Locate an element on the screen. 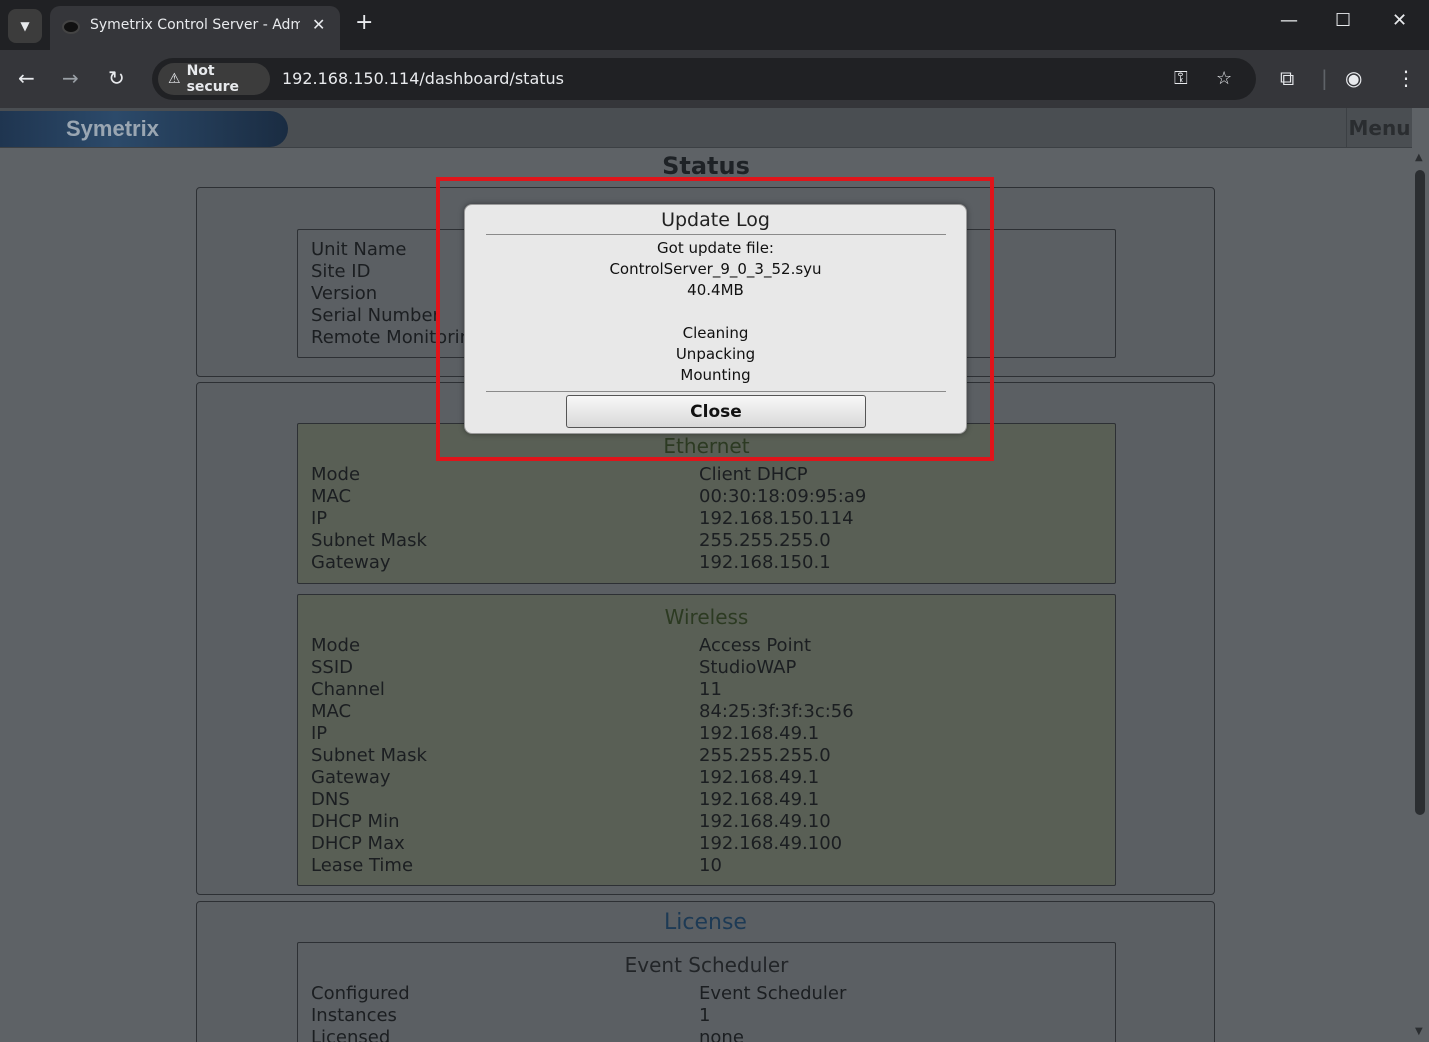  wireless-title: Wireless is located at coordinates (706, 617).